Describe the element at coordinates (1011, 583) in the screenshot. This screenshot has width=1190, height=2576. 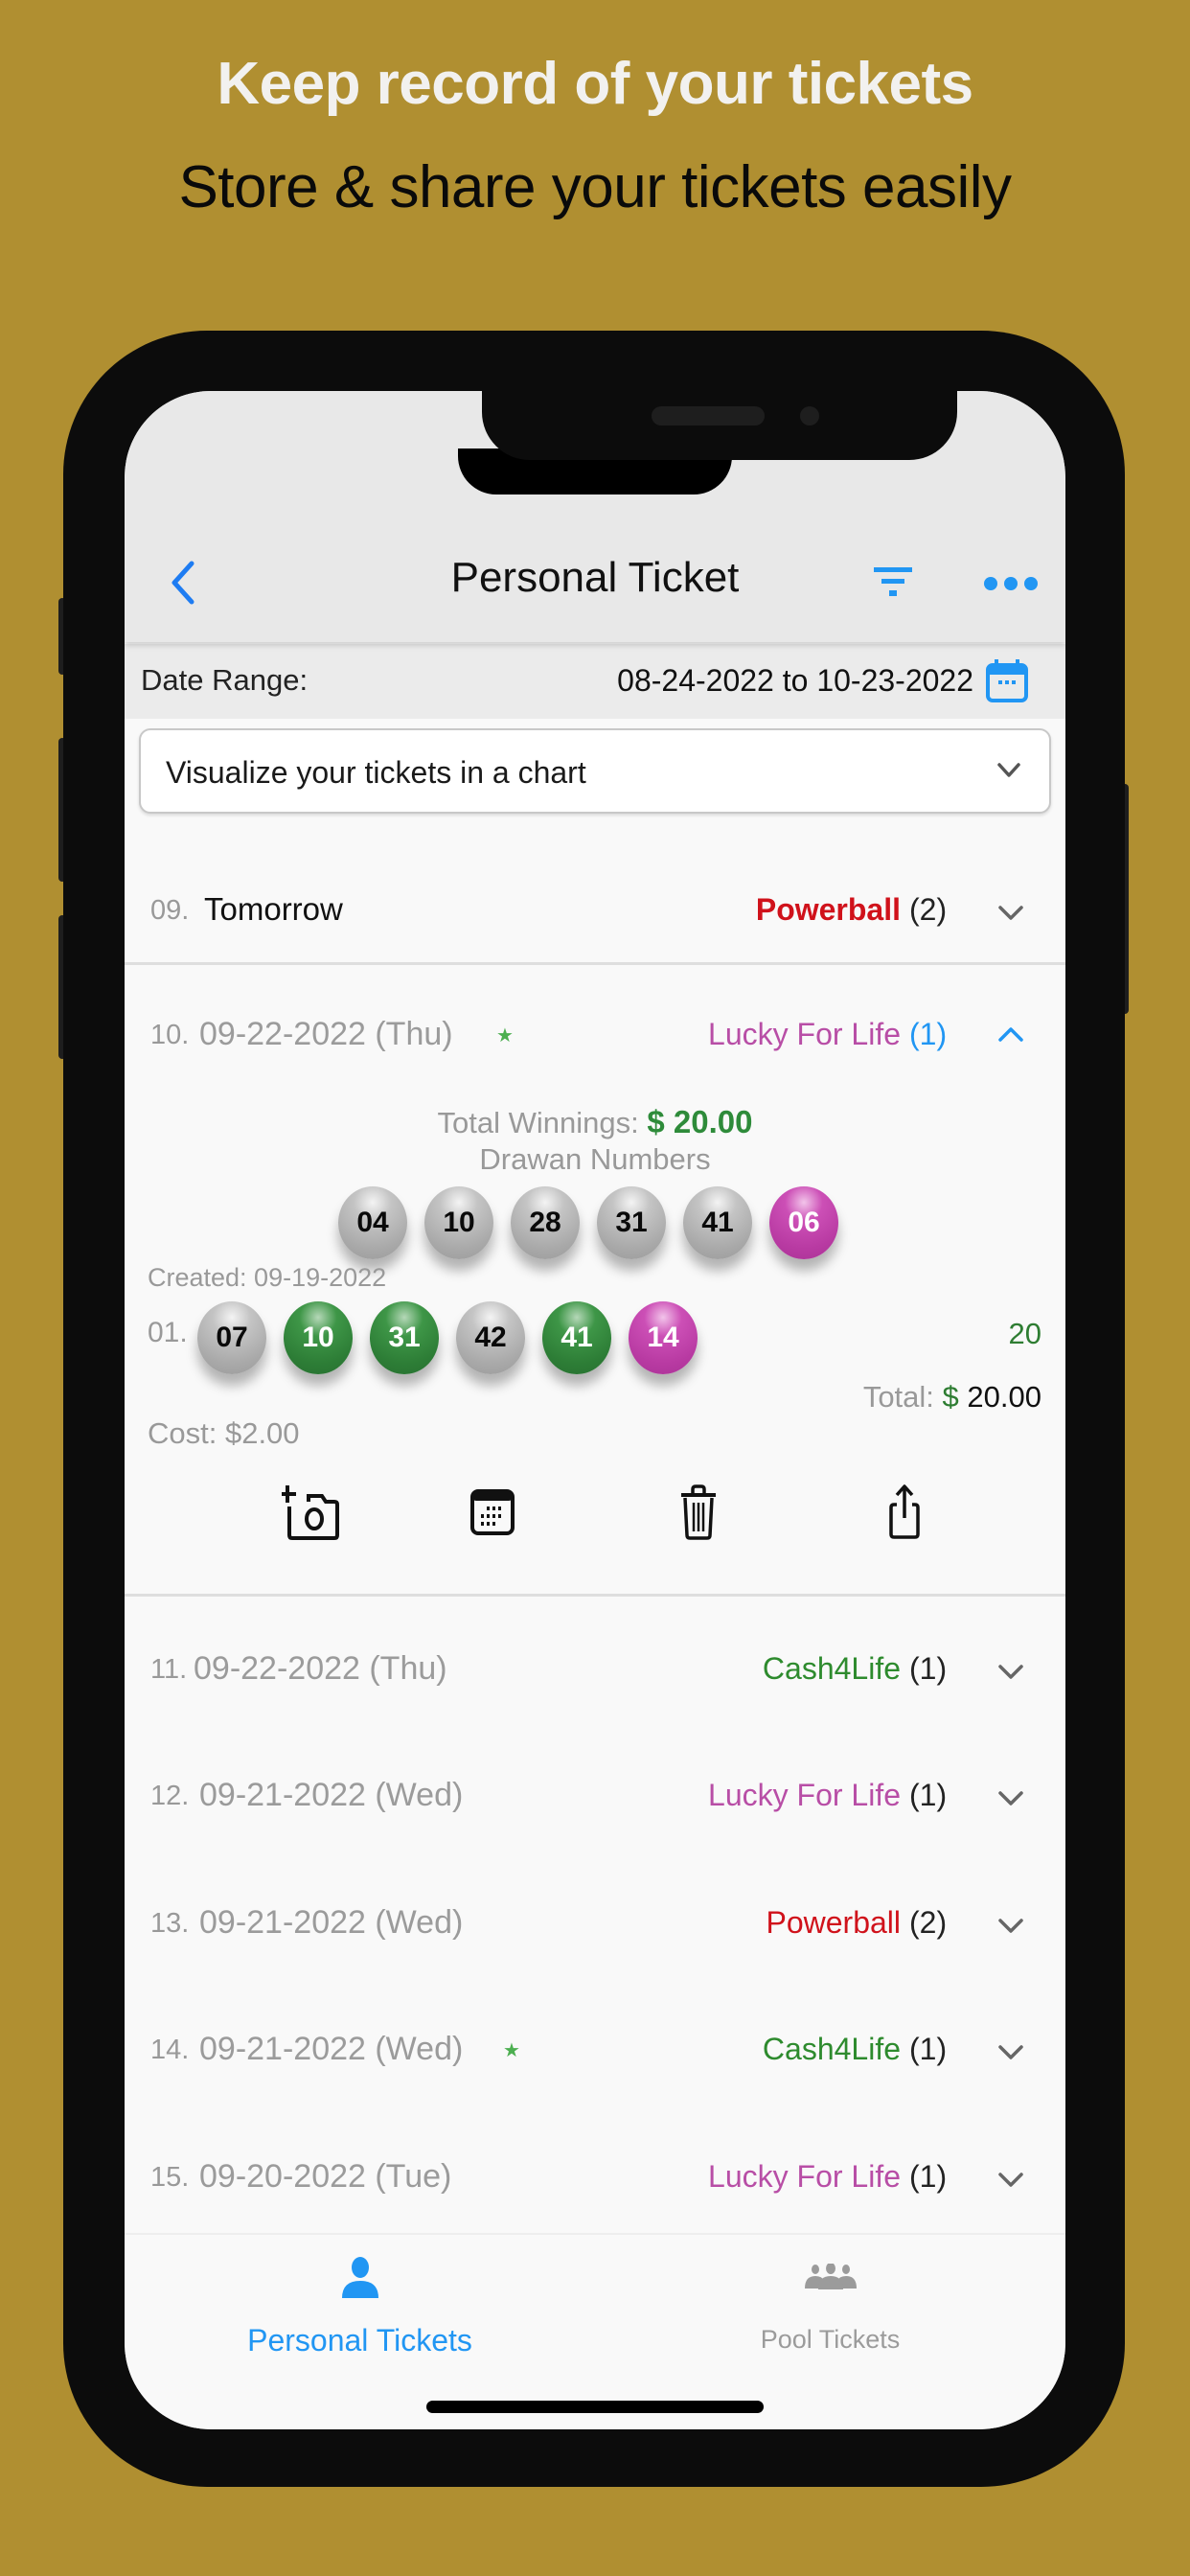
I see `more-options-button` at that location.